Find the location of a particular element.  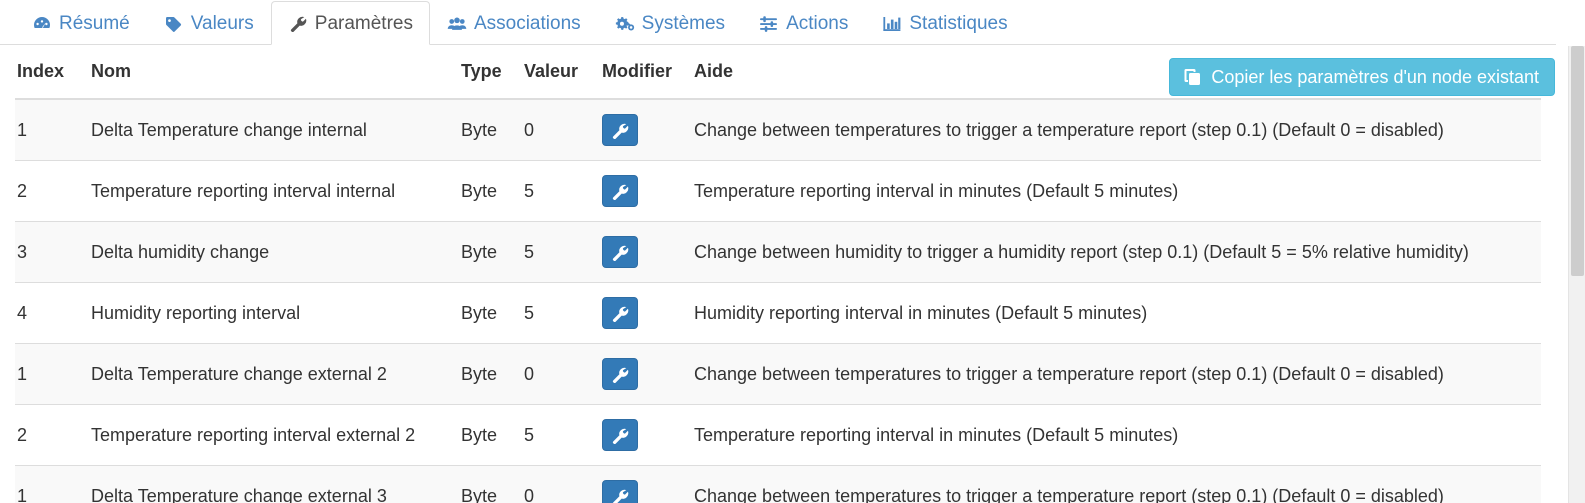

tab-label: Paramètres is located at coordinates (363, 23).